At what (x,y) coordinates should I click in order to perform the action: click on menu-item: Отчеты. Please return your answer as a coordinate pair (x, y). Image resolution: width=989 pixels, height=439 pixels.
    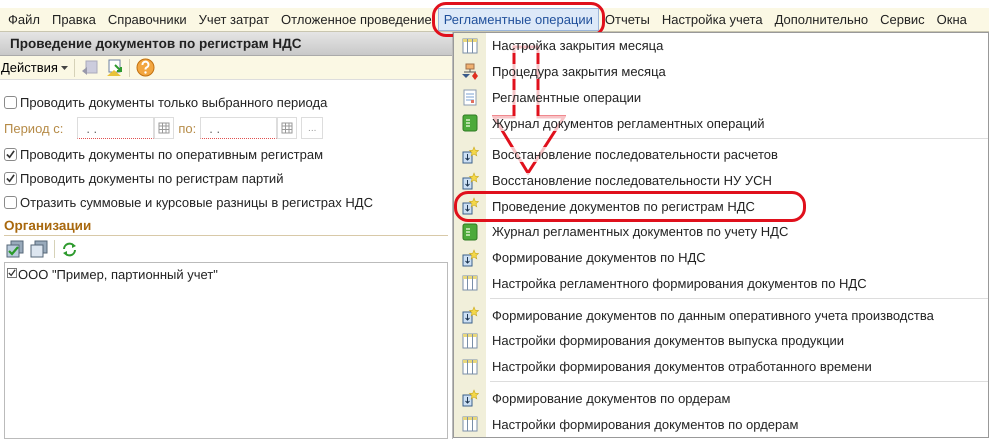
    Looking at the image, I should click on (627, 19).